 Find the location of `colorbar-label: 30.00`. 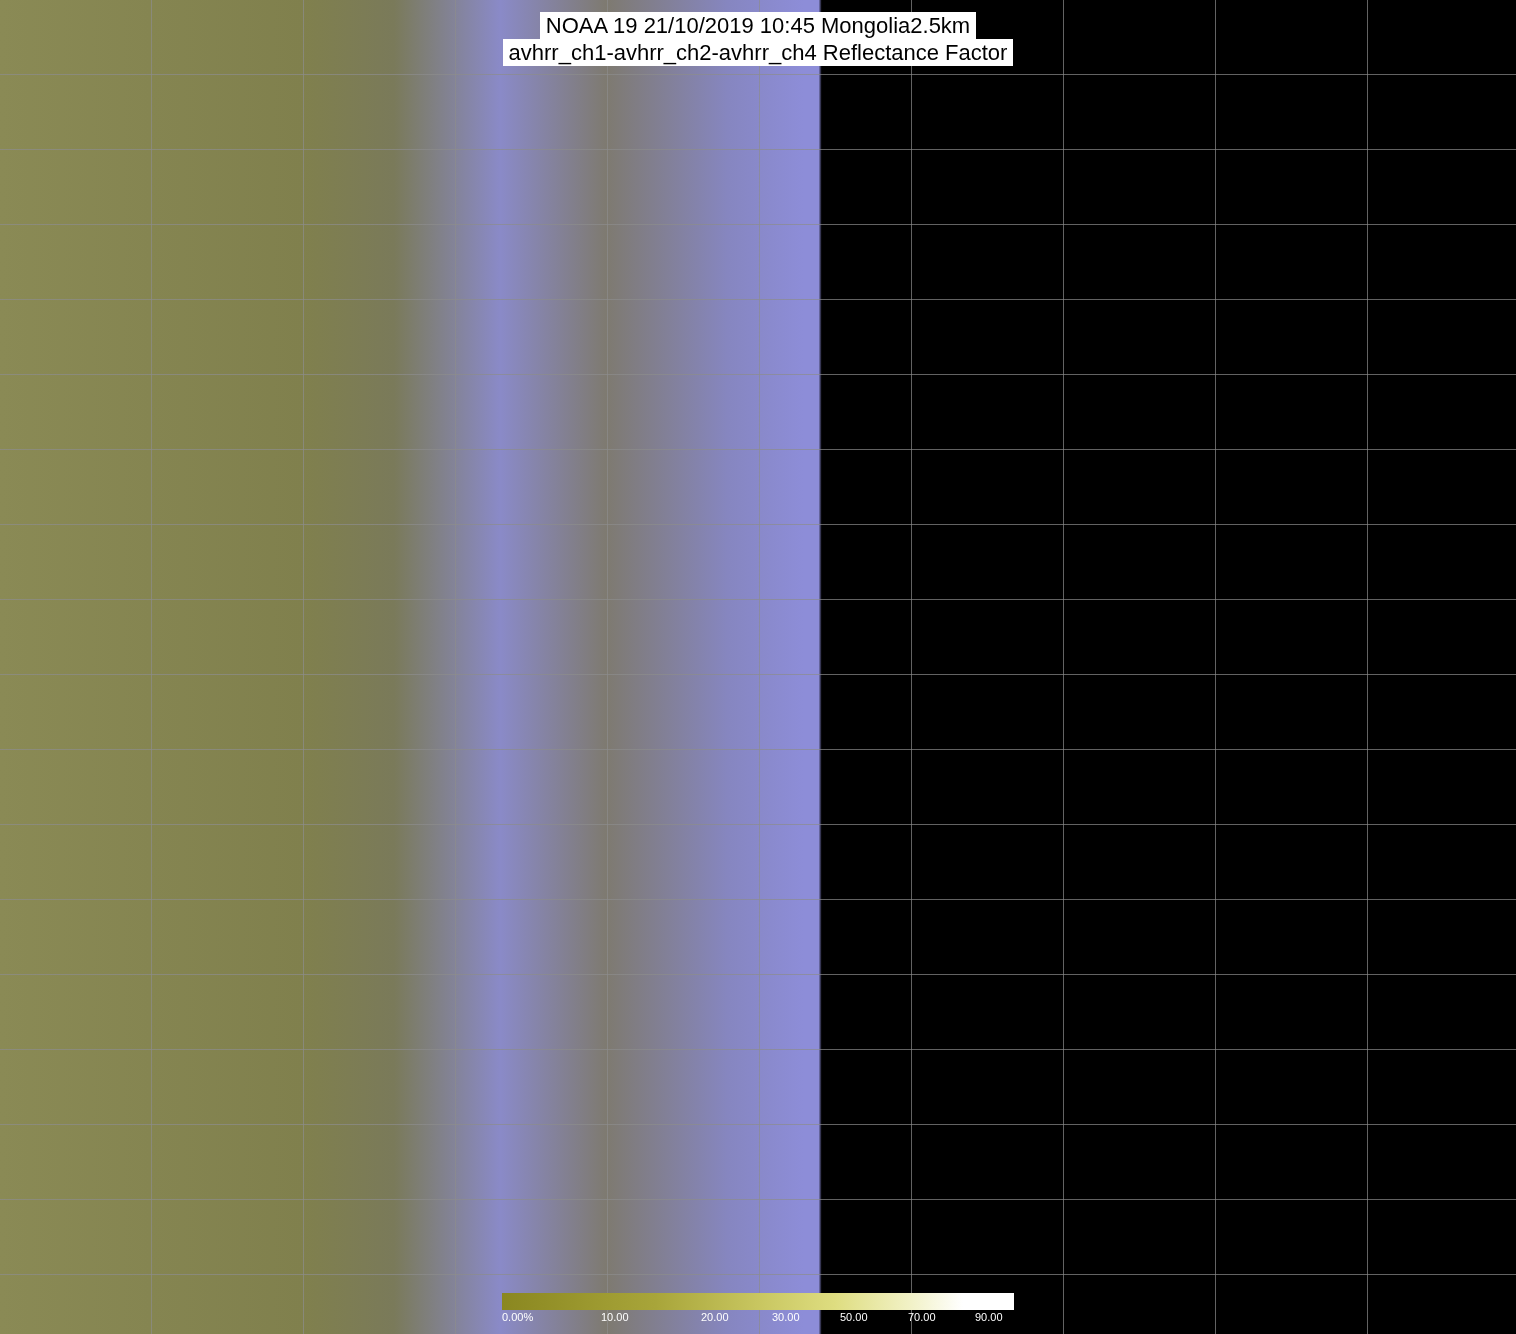

colorbar-label: 30.00 is located at coordinates (786, 1317).